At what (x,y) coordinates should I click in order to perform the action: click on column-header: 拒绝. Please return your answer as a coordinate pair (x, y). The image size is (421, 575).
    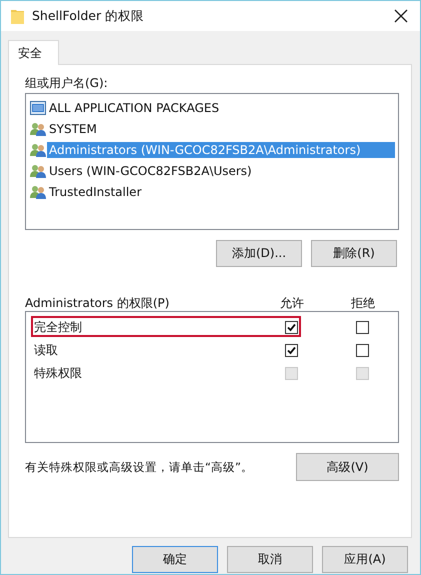
    Looking at the image, I should click on (363, 303).